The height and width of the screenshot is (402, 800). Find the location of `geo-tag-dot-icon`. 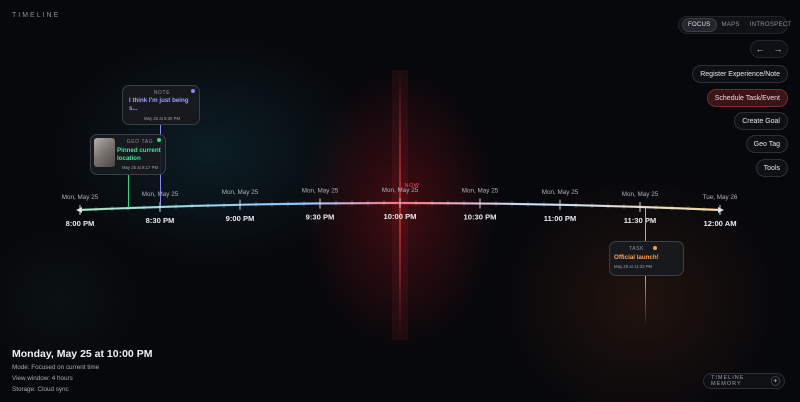

geo-tag-dot-icon is located at coordinates (159, 140).